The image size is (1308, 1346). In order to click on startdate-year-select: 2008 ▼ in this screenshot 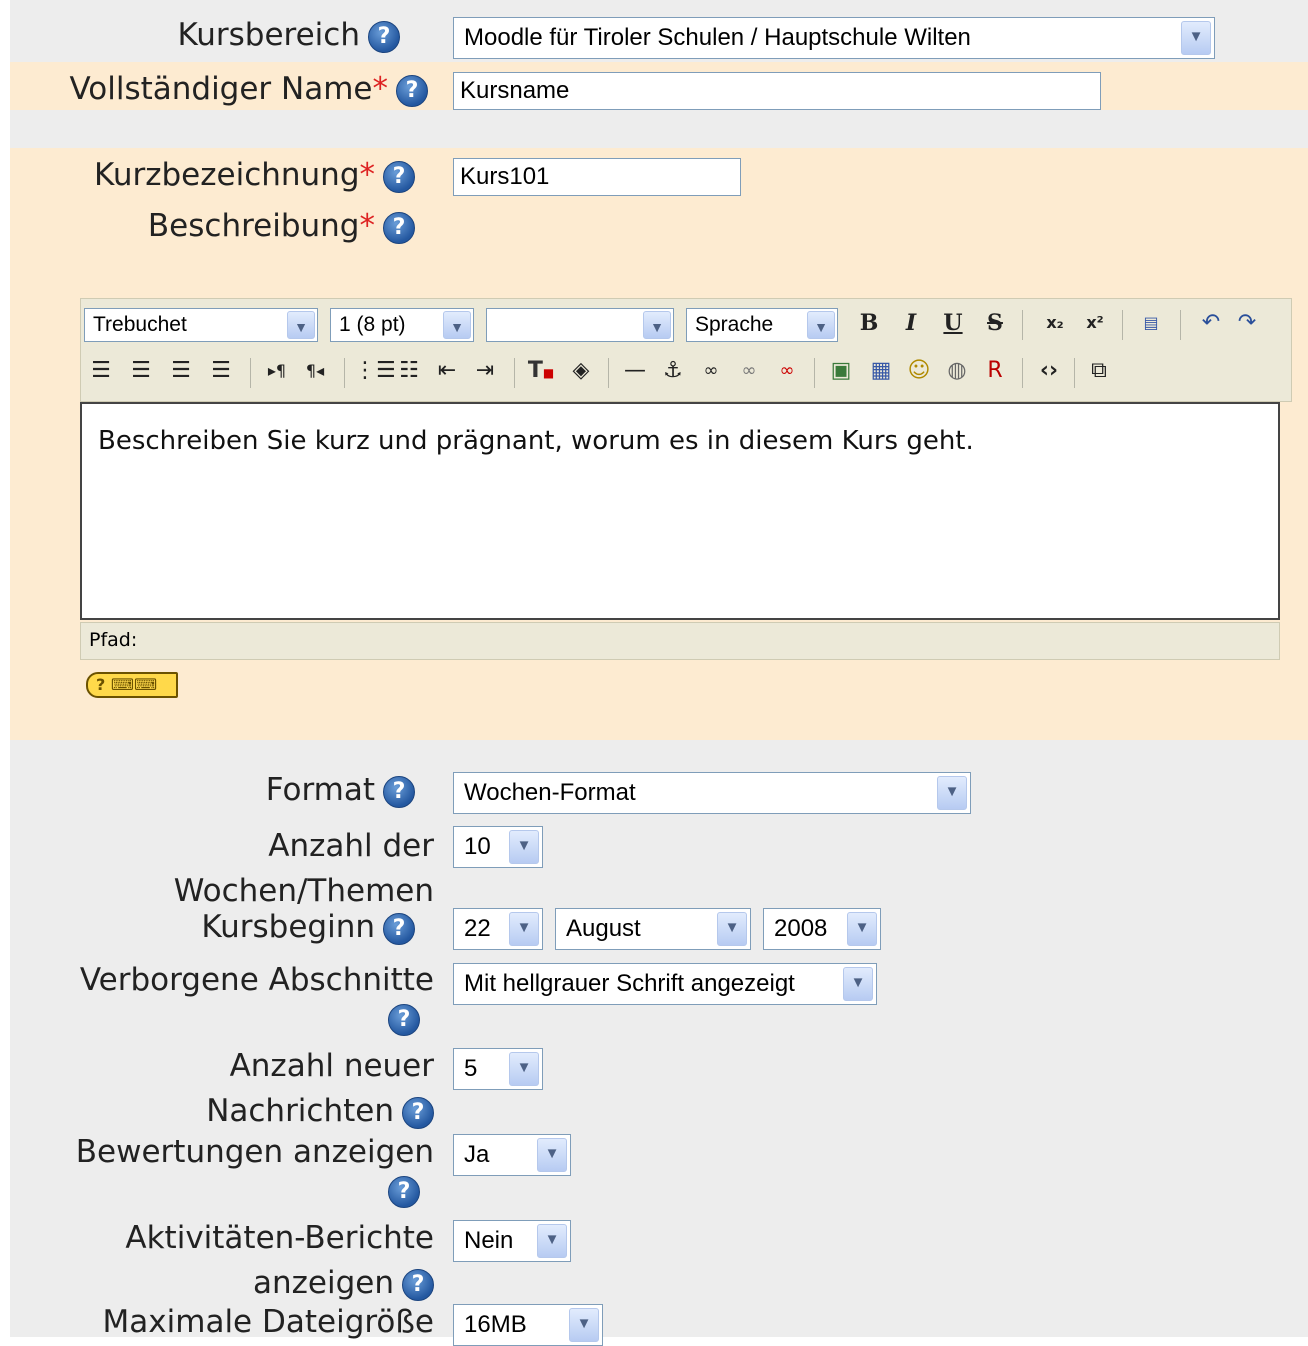, I will do `click(822, 929)`.